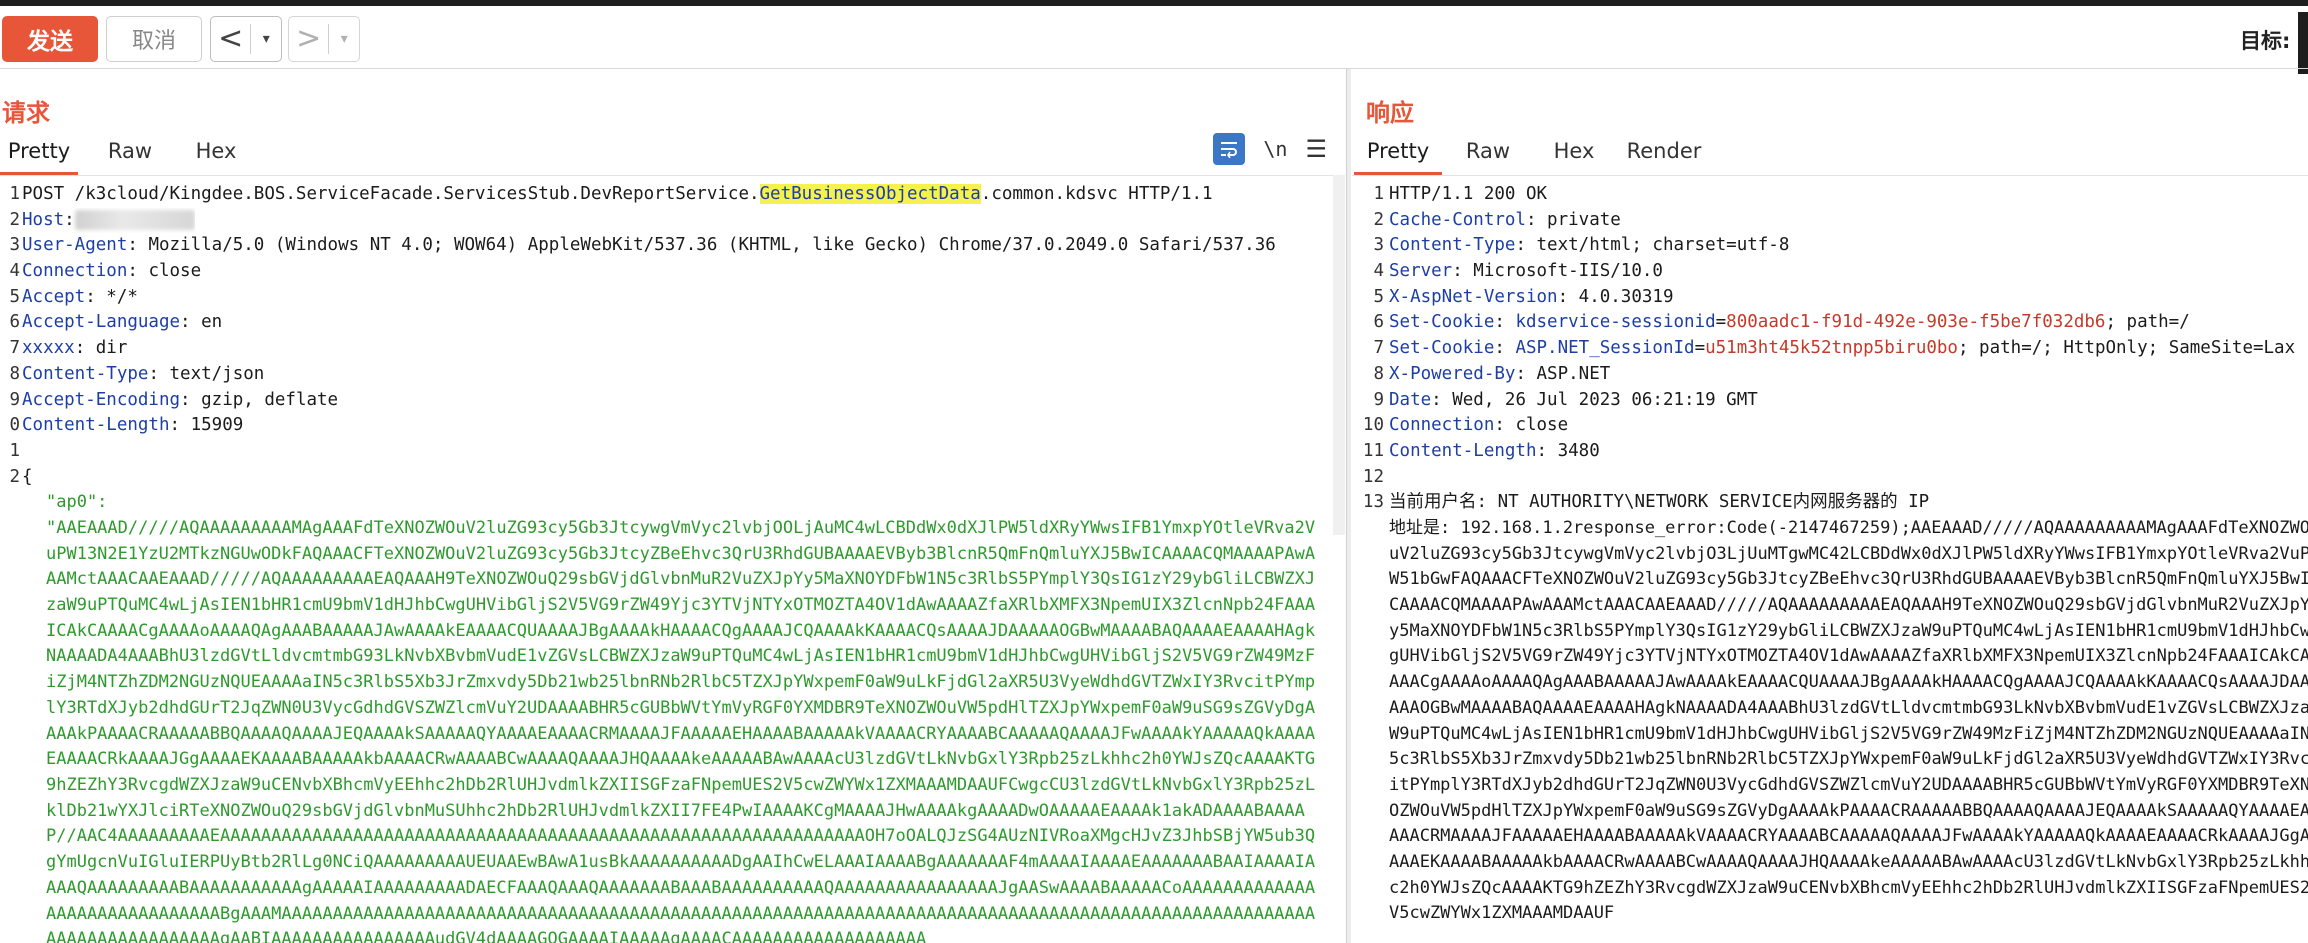  I want to click on code-line: 0 Content-Length: 15909, so click(672, 426).